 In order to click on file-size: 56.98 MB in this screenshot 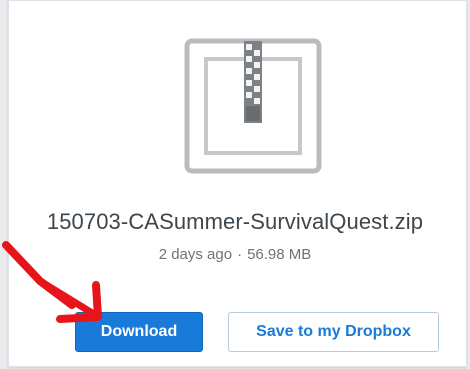, I will do `click(279, 254)`.